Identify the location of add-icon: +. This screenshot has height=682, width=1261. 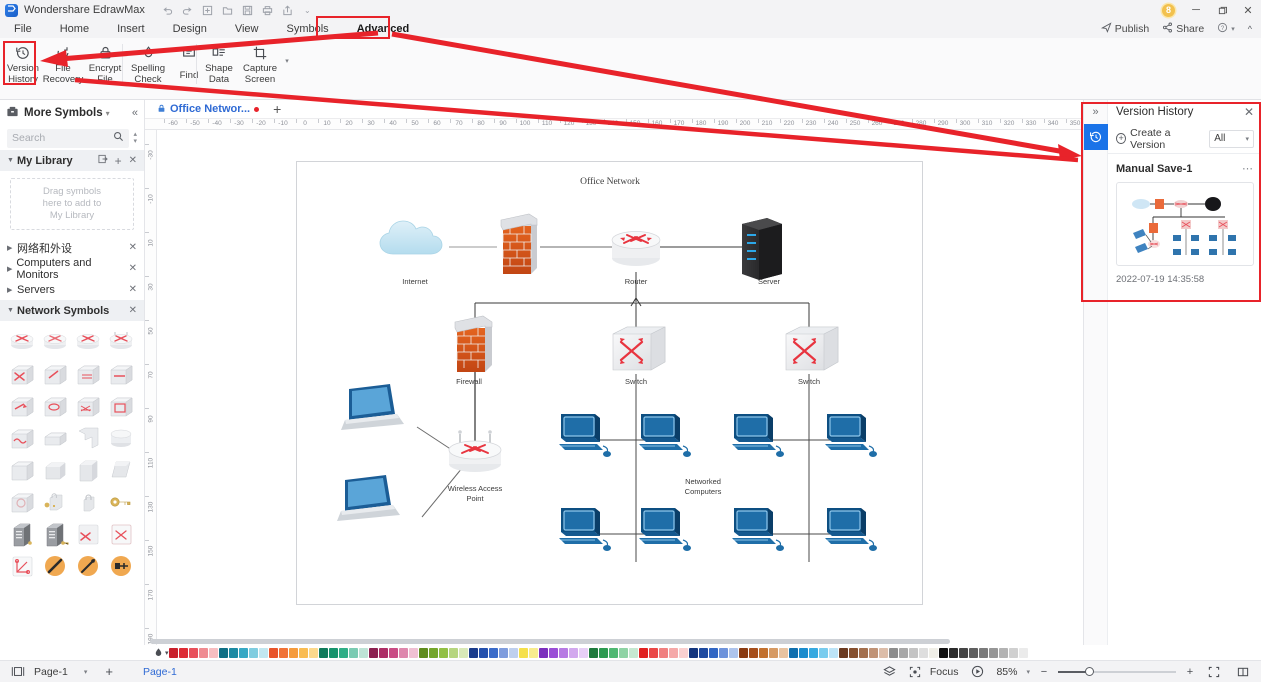
(118, 161).